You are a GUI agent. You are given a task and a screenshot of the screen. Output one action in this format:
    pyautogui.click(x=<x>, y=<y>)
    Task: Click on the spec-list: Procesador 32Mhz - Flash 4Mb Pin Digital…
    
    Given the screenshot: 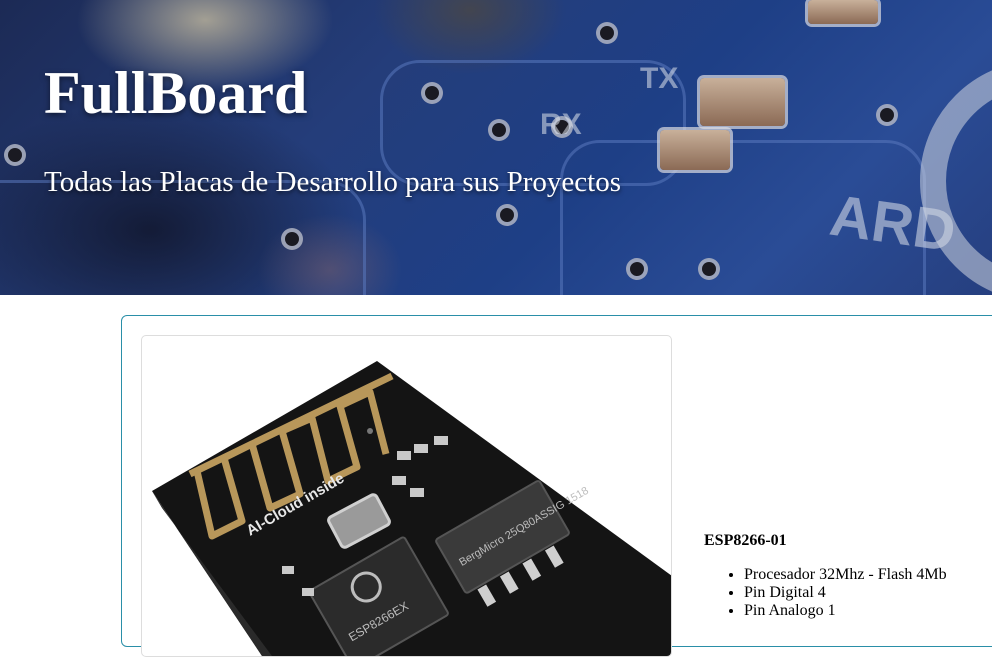 What is the action you would take?
    pyautogui.click(x=848, y=593)
    